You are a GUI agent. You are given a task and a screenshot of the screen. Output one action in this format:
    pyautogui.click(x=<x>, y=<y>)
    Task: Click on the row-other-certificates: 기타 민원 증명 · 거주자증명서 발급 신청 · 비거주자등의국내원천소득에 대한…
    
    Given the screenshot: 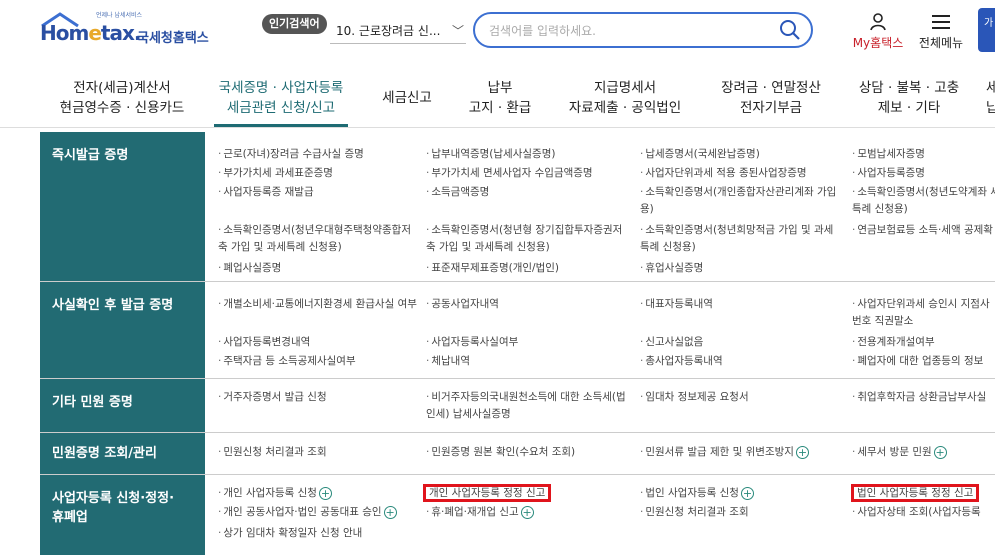 What is the action you would take?
    pyautogui.click(x=517, y=406)
    